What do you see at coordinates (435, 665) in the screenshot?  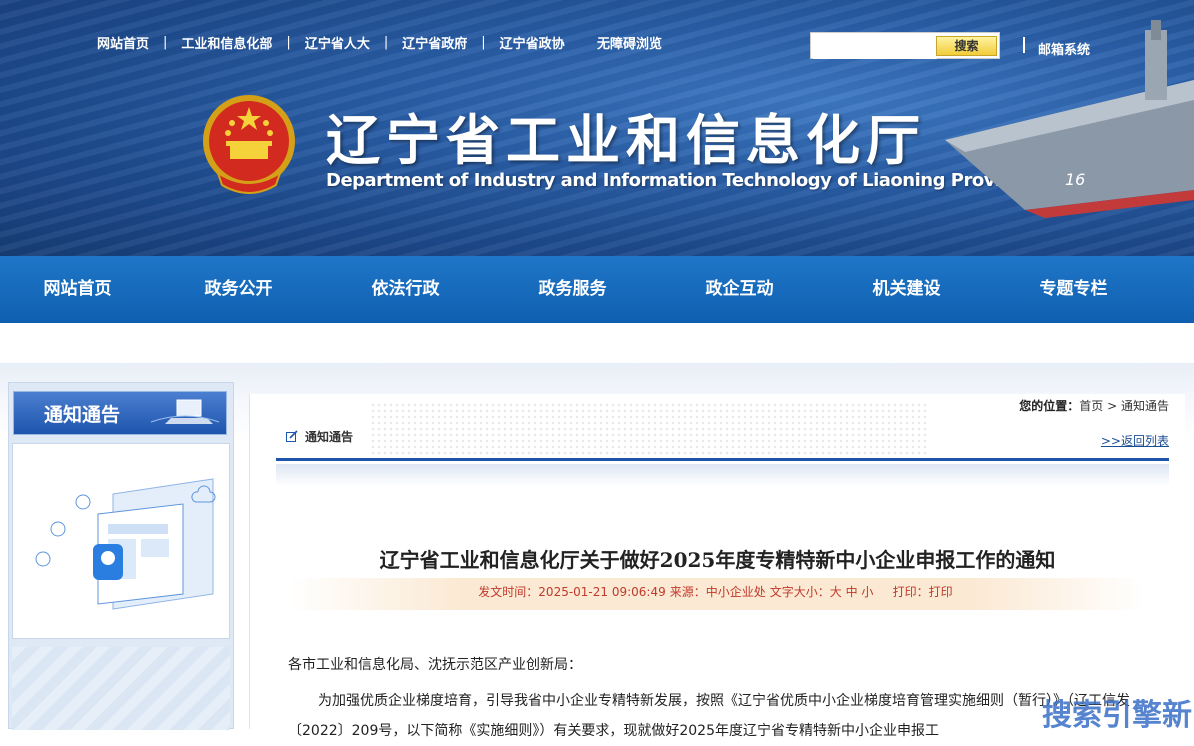 I see `article-greeting: 各市工业和信息化局、沈抚示范区产业创新局：` at bounding box center [435, 665].